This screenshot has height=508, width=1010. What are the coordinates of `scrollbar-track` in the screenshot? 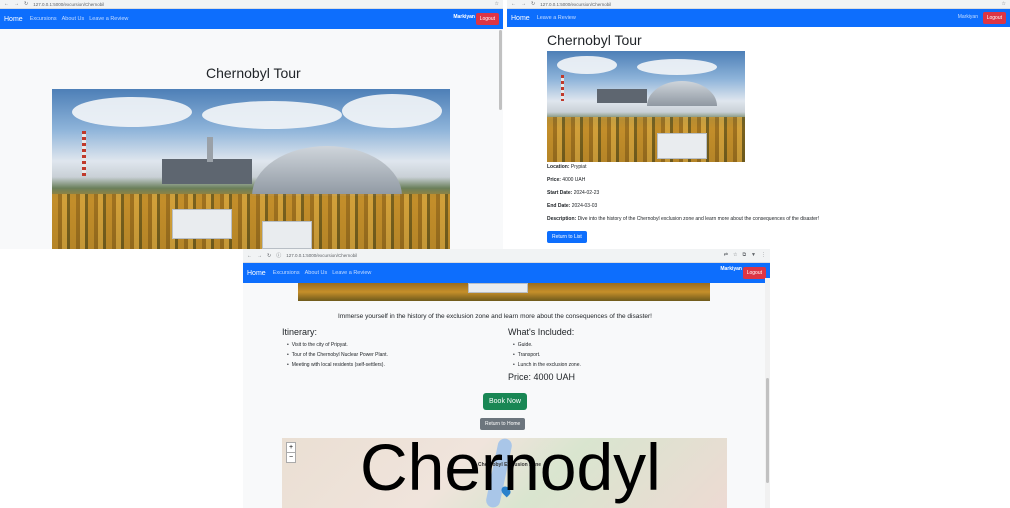 It's located at (767, 393).